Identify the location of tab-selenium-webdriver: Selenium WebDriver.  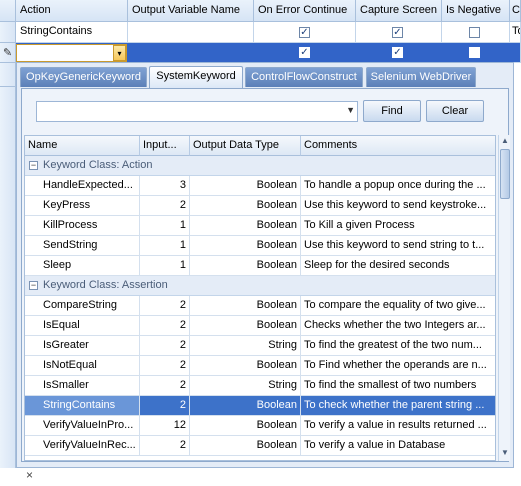
(421, 77).